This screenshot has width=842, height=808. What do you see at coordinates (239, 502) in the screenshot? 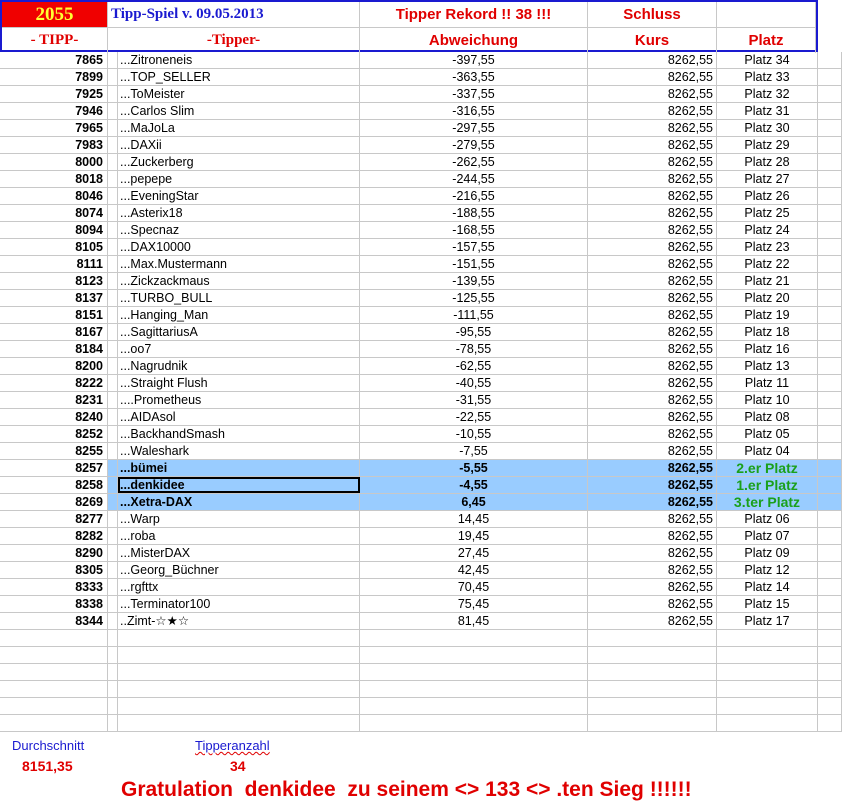
I see `tipper-cell: ...Xetra-DAX` at bounding box center [239, 502].